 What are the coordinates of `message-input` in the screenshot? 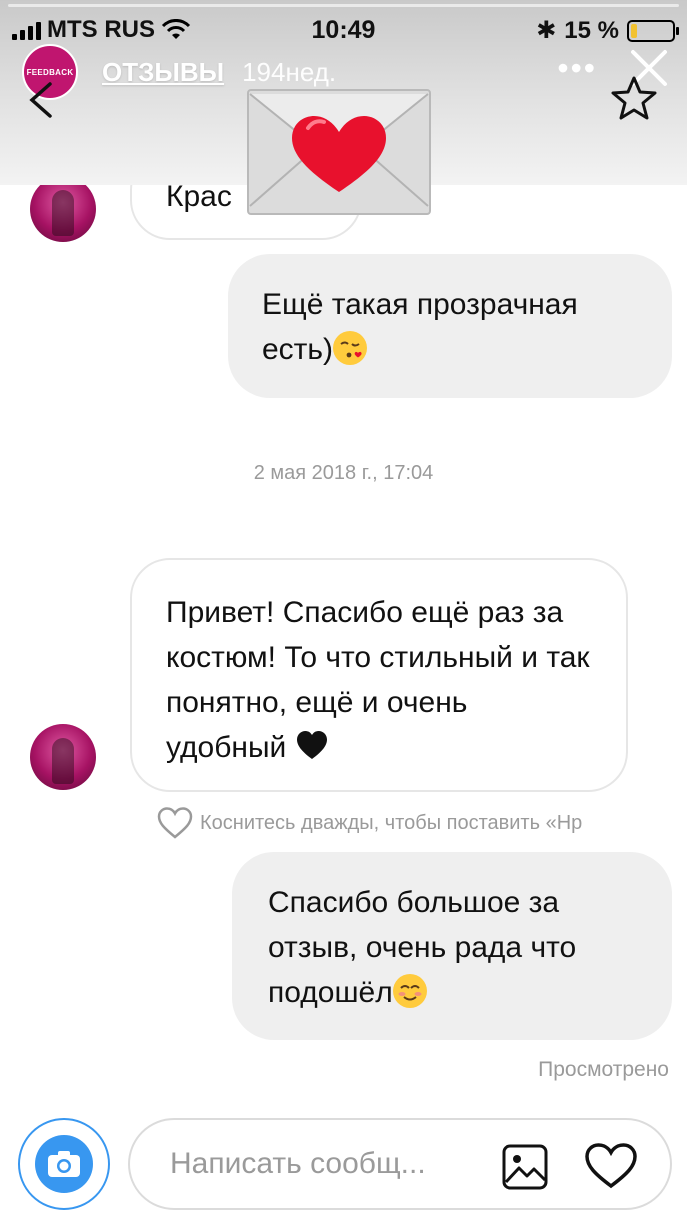 It's located at (325, 1164).